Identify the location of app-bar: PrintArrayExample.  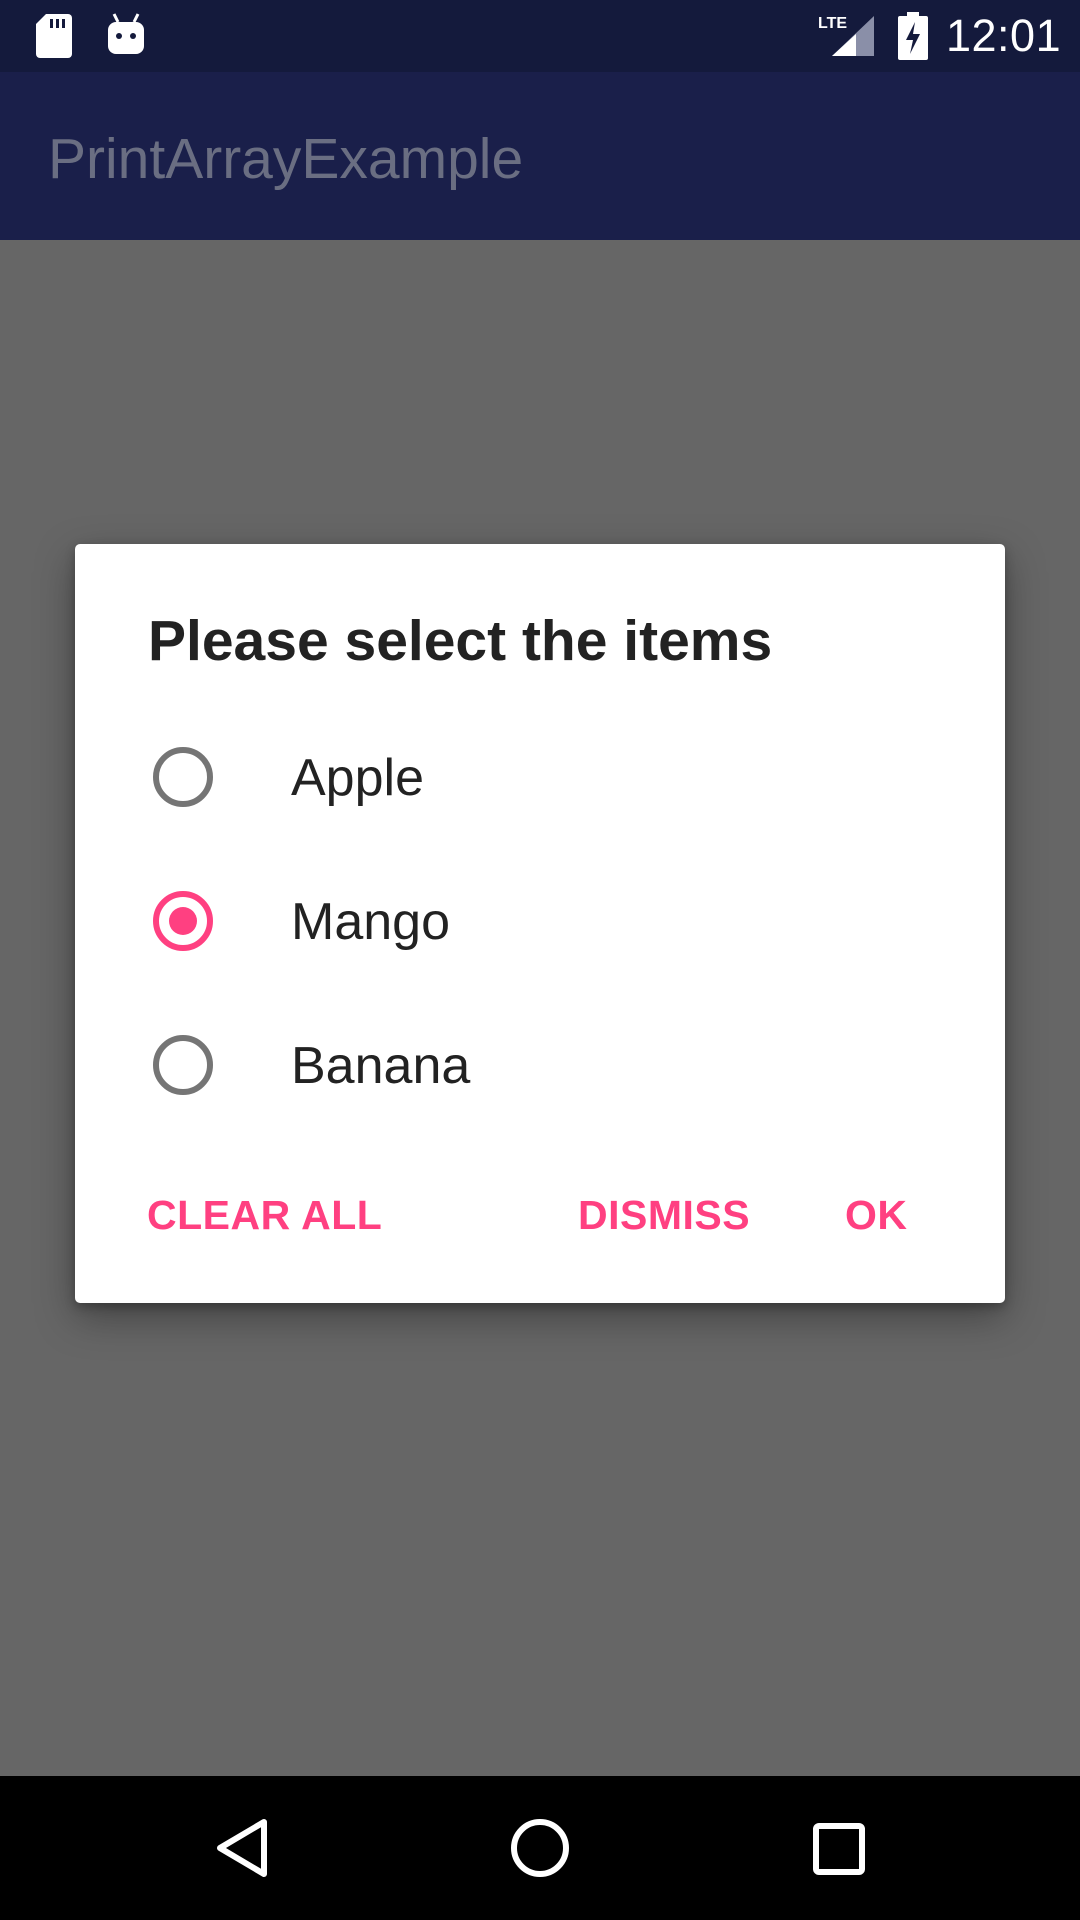
(540, 156).